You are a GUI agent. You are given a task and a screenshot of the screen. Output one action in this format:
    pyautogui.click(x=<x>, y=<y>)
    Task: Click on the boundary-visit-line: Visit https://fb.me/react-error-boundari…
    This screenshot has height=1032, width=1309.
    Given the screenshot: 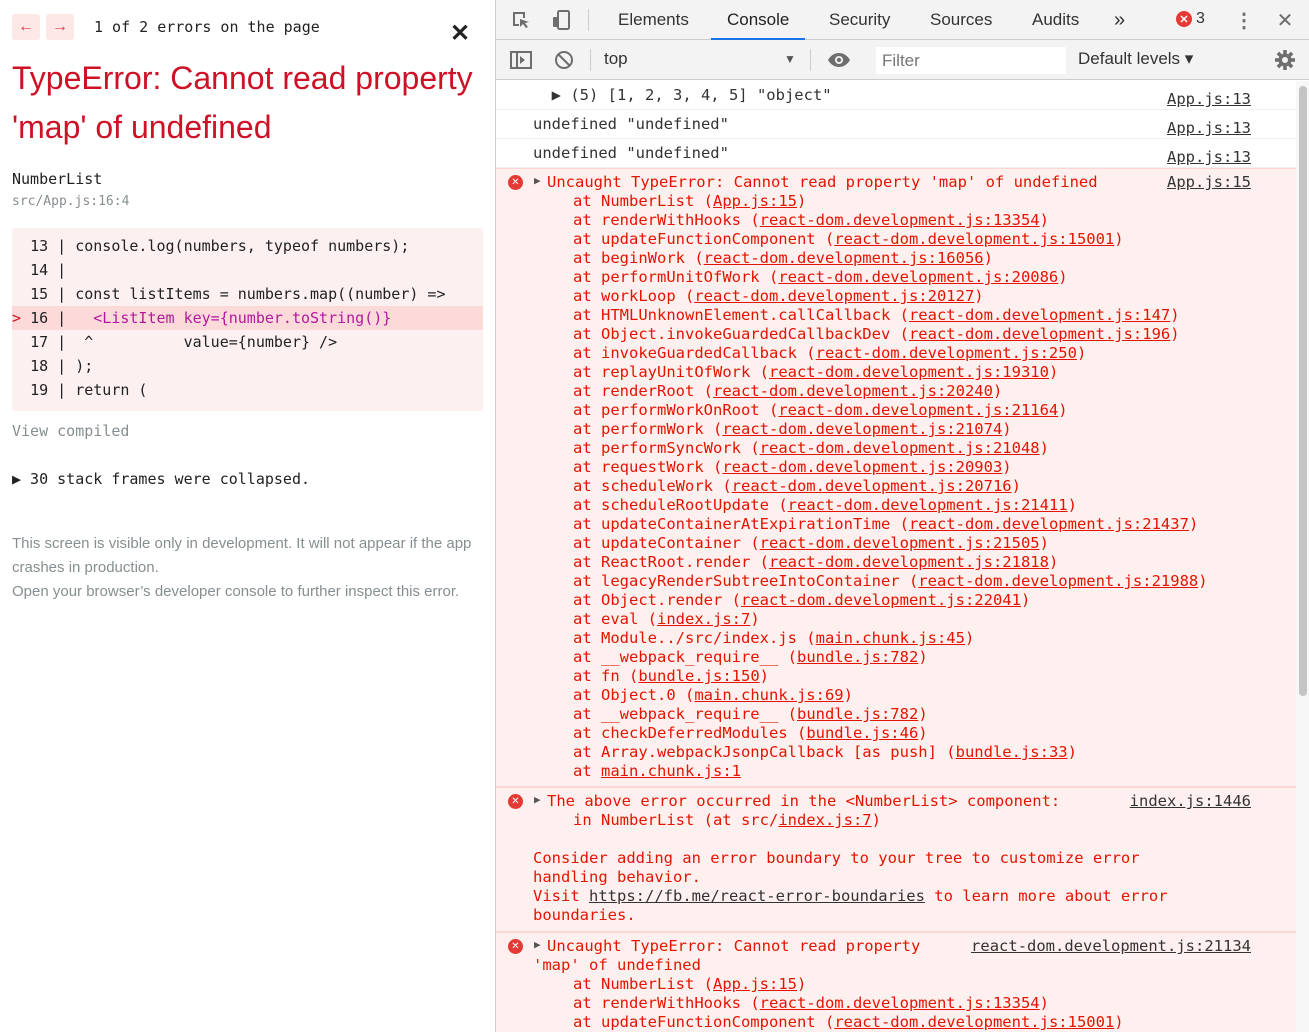 What is the action you would take?
    pyautogui.click(x=896, y=896)
    